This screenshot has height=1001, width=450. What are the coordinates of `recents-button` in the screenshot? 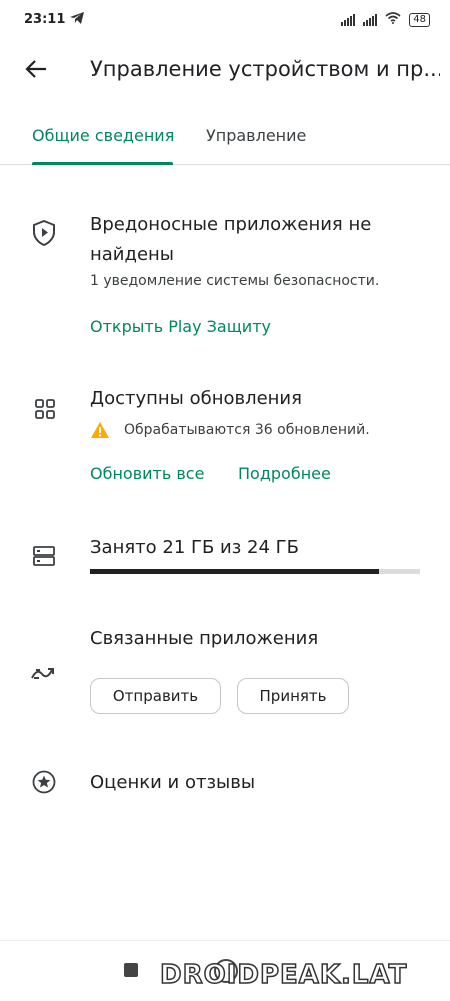 It's located at (131, 970).